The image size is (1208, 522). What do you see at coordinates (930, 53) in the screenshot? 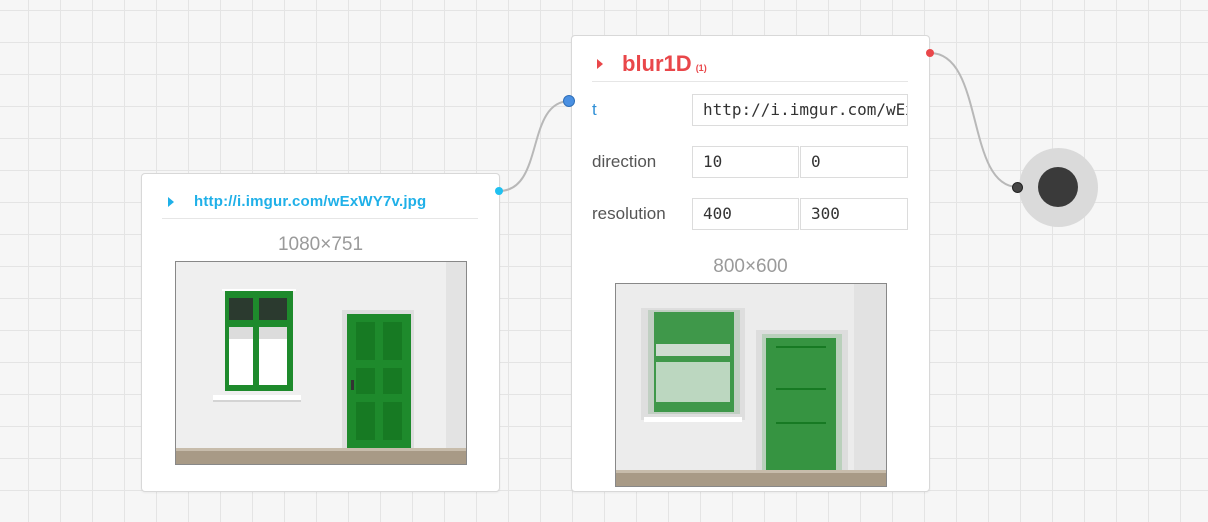
I see `blur-output-port` at bounding box center [930, 53].